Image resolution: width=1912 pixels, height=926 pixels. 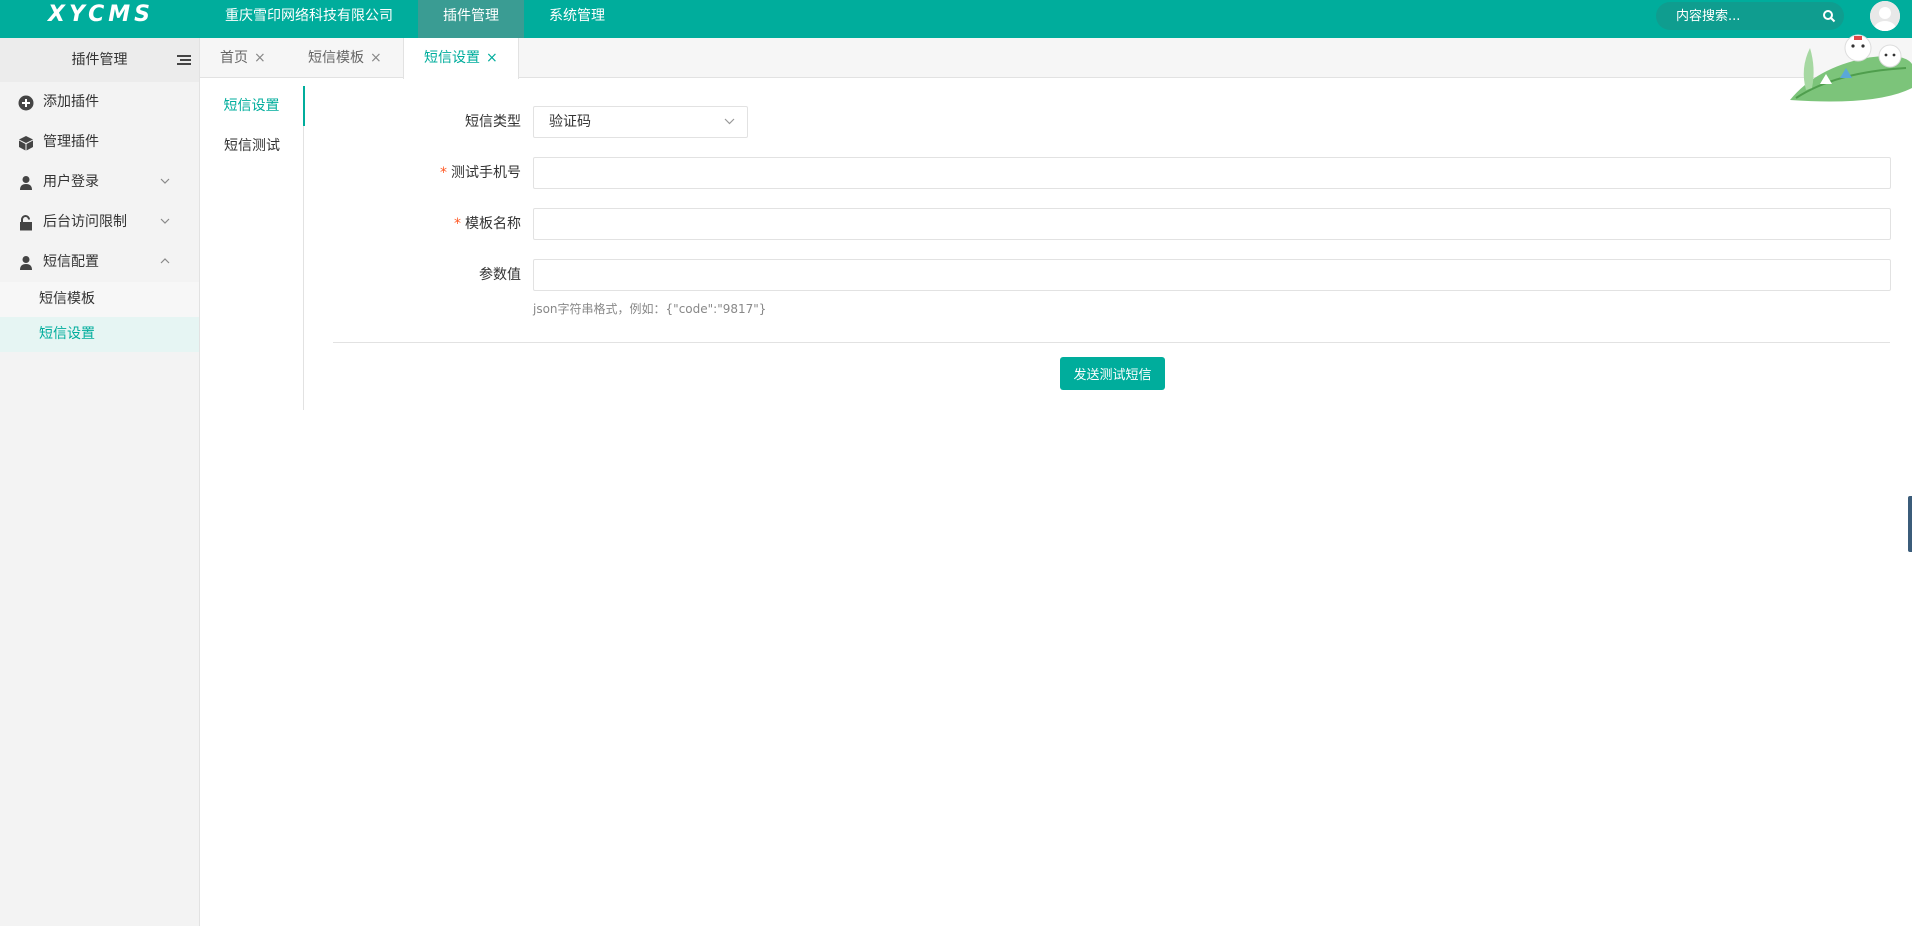 I want to click on sms-type-select: 验证码, so click(x=640, y=122).